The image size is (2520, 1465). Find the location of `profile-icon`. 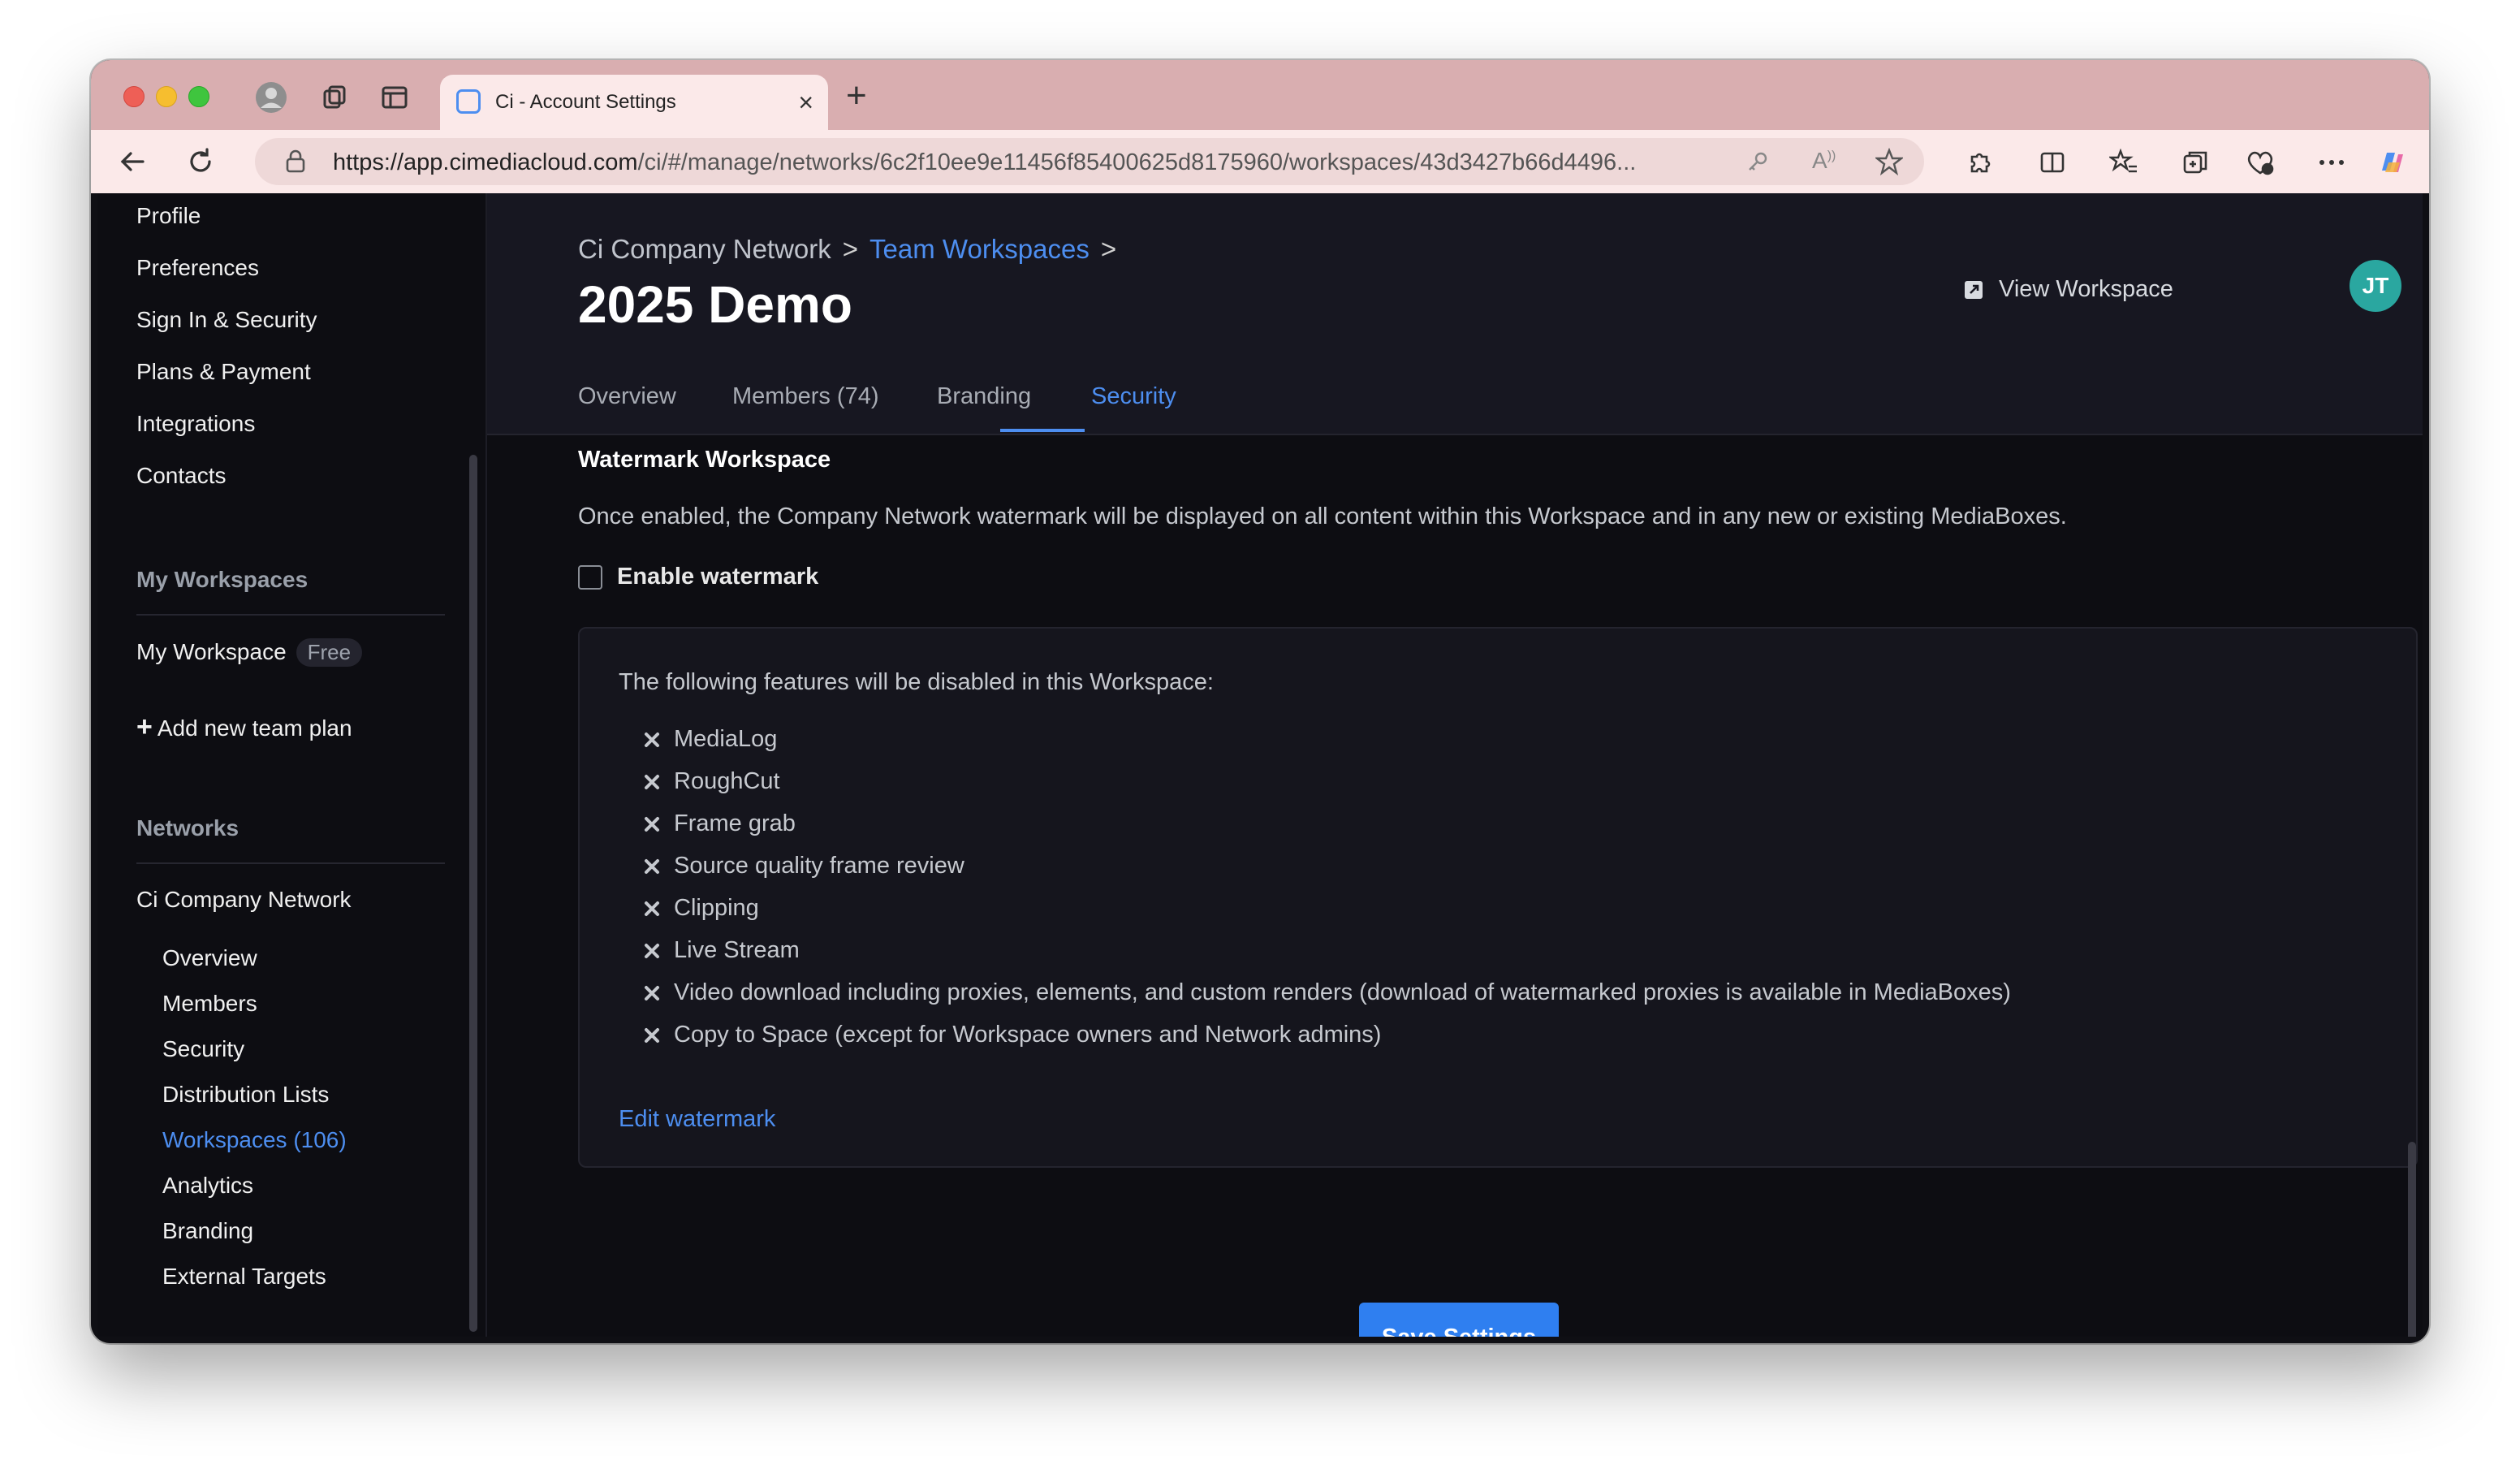

profile-icon is located at coordinates (271, 97).